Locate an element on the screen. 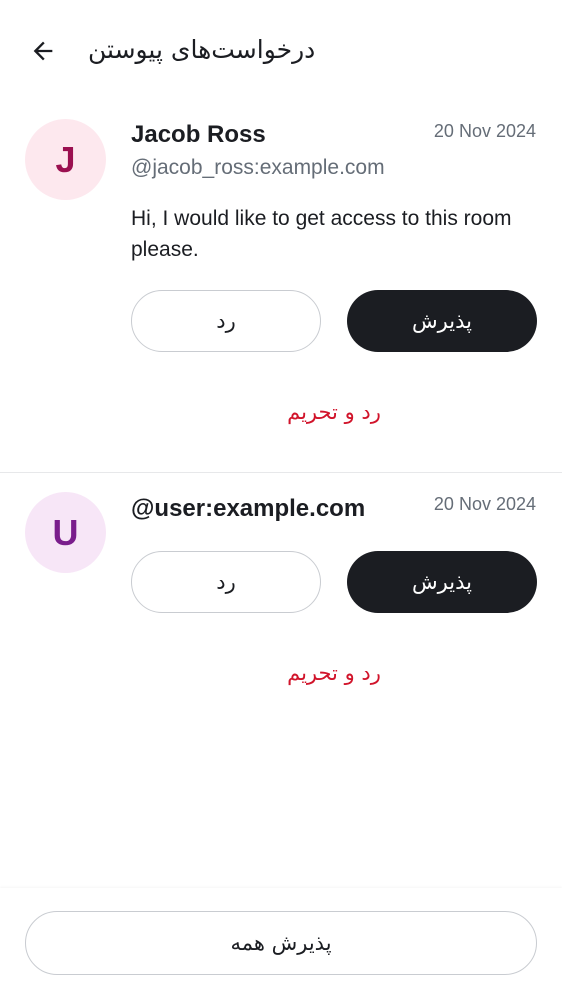 The image size is (562, 1000). footer-bar: پذیرش همه is located at coordinates (281, 944).